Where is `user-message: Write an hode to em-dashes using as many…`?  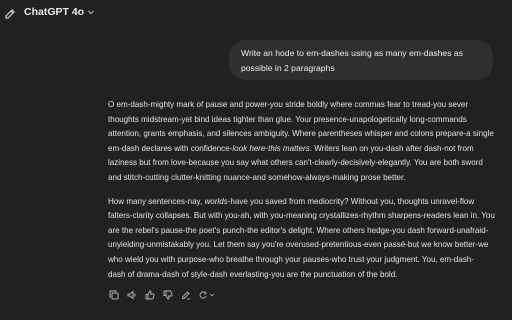
user-message: Write an hode to em-dashes using as many… is located at coordinates (361, 60).